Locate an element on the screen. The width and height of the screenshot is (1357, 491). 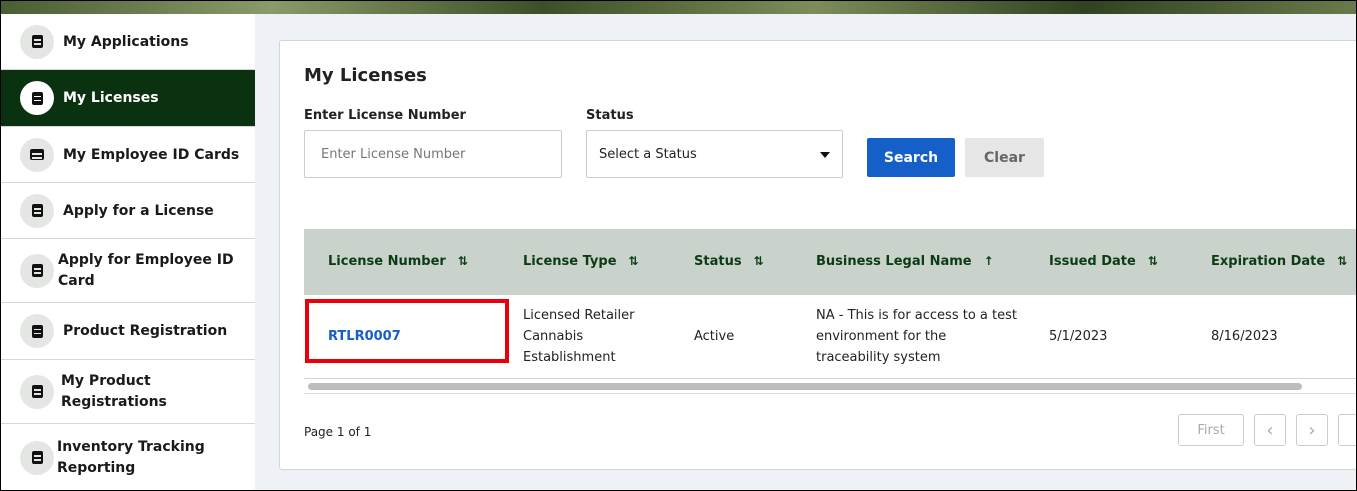
sidebar-item-label: Inventory Tracking Reporting is located at coordinates (131, 457).